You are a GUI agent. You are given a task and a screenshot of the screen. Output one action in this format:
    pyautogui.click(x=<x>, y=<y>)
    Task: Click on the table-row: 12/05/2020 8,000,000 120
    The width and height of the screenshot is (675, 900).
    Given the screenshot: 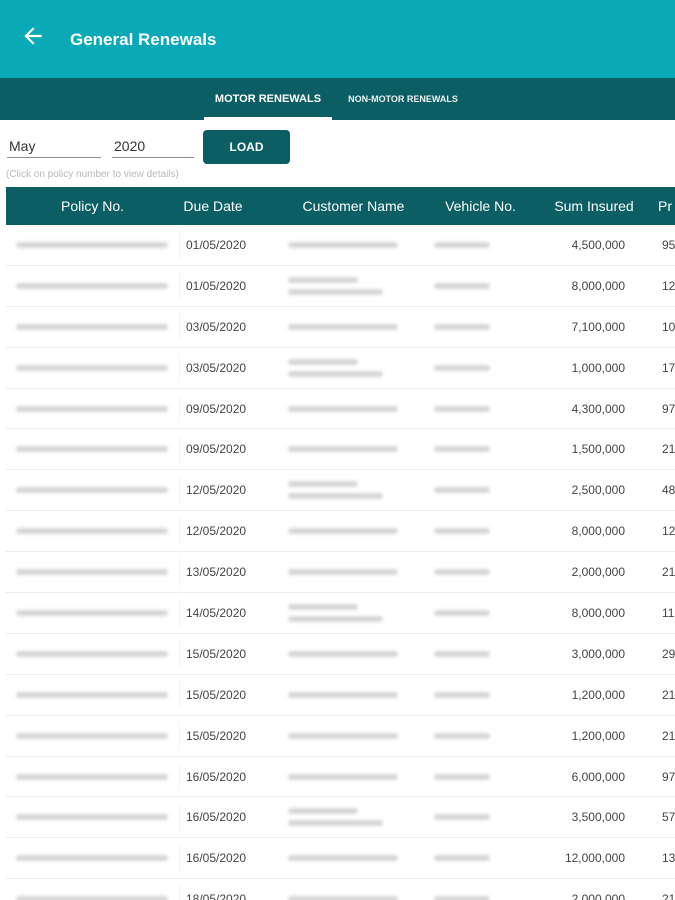 What is the action you would take?
    pyautogui.click(x=340, y=532)
    